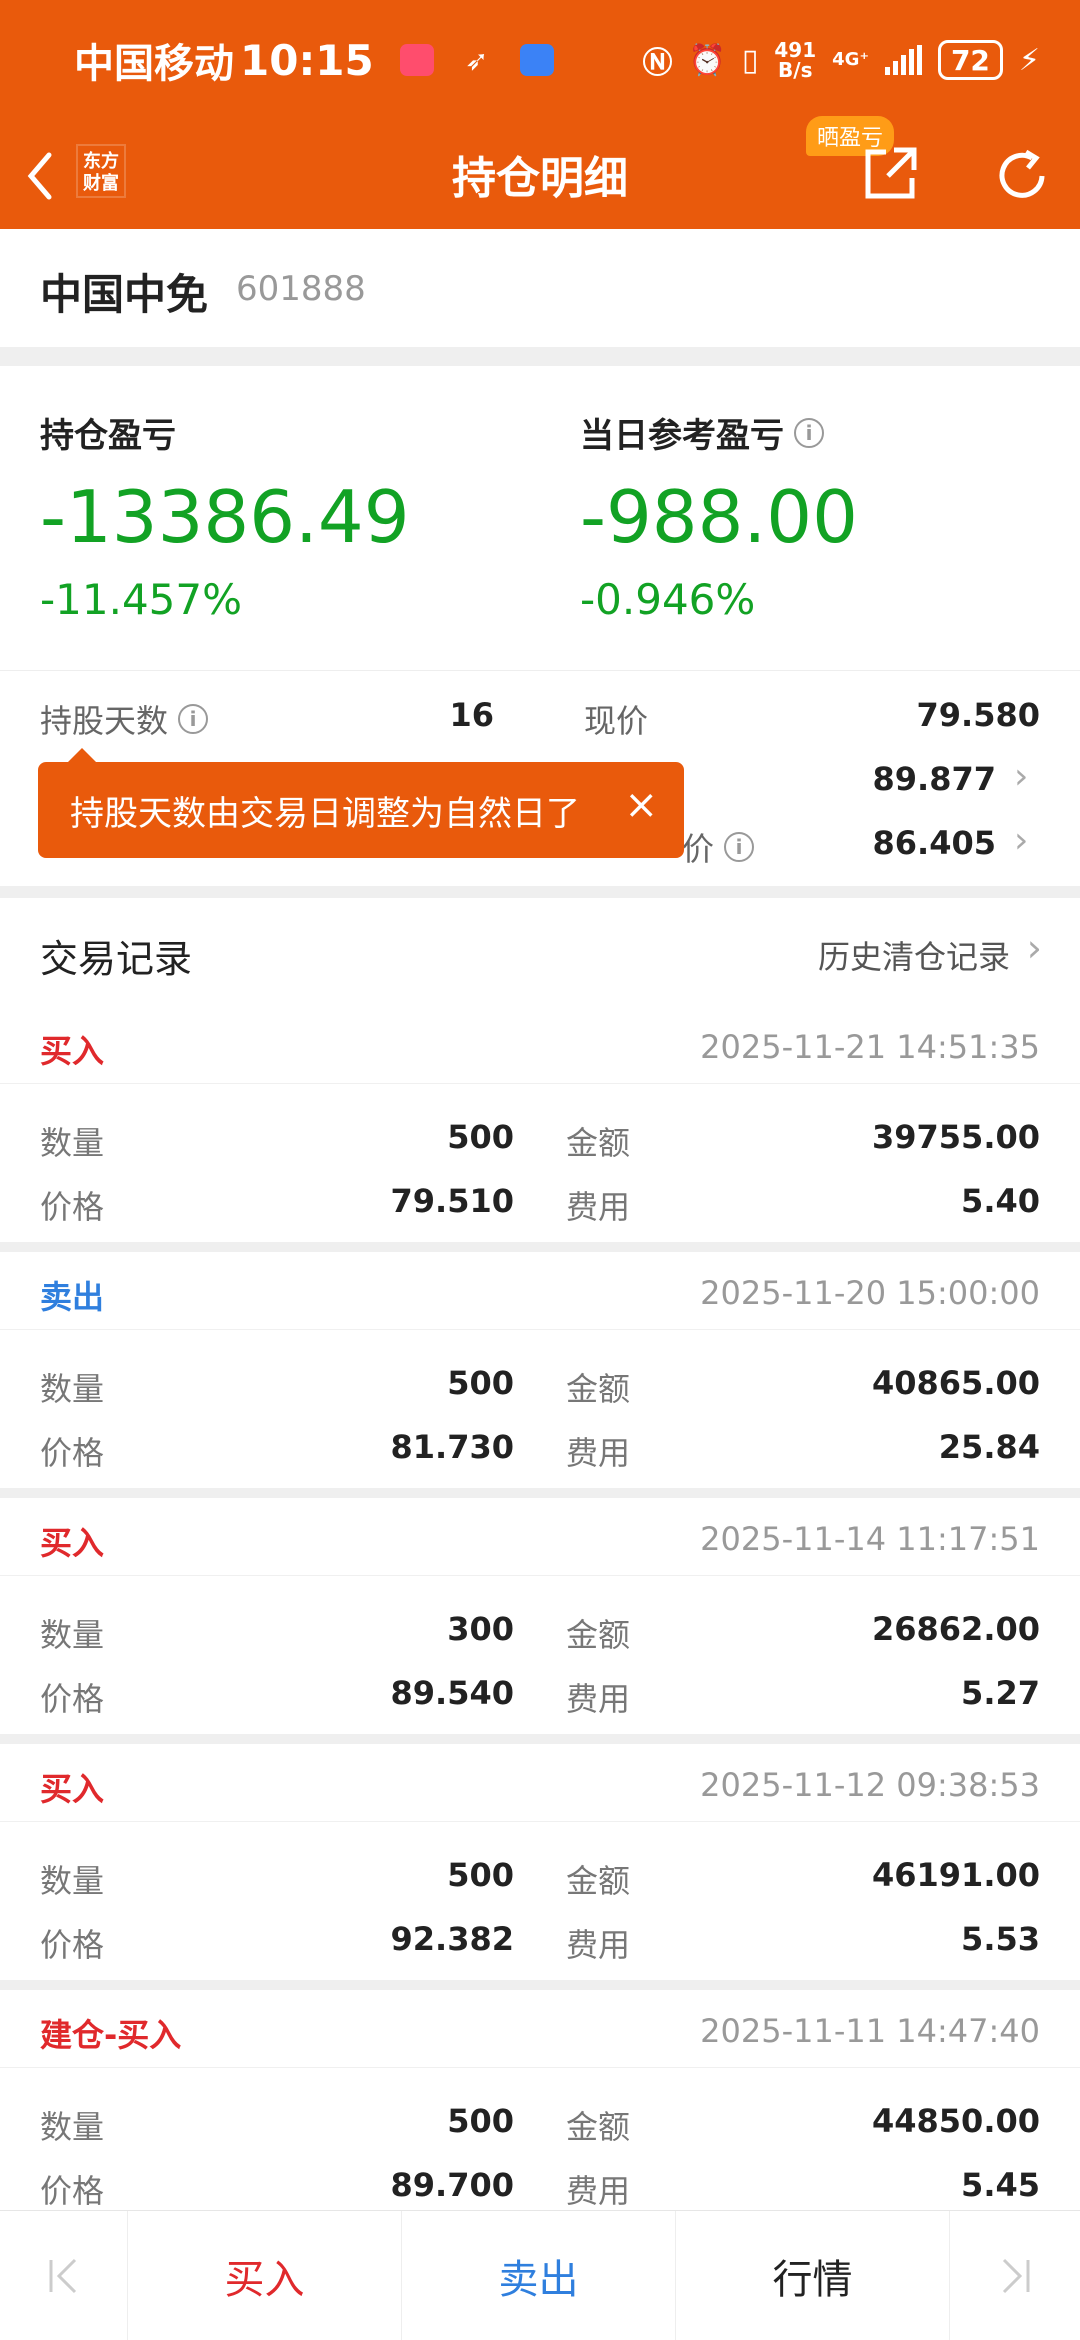 This screenshot has height=2340, width=1080. Describe the element at coordinates (452, 1693) in the screenshot. I see `price-value: 89.540` at that location.